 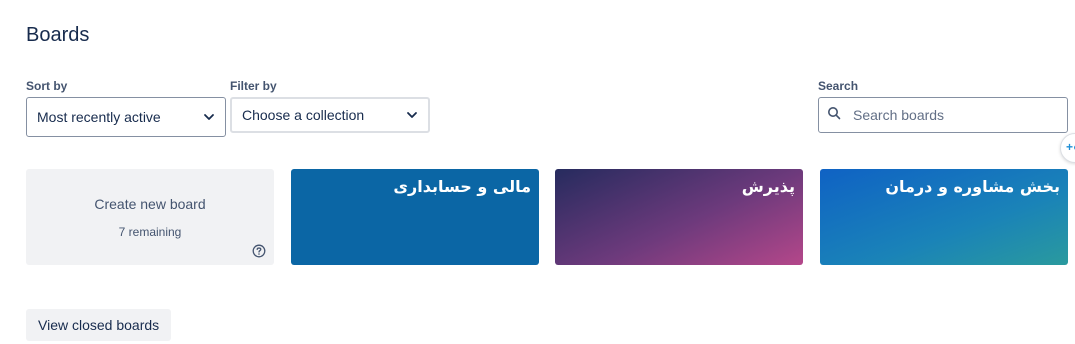 What do you see at coordinates (47, 86) in the screenshot?
I see `sort-label: Sort by` at bounding box center [47, 86].